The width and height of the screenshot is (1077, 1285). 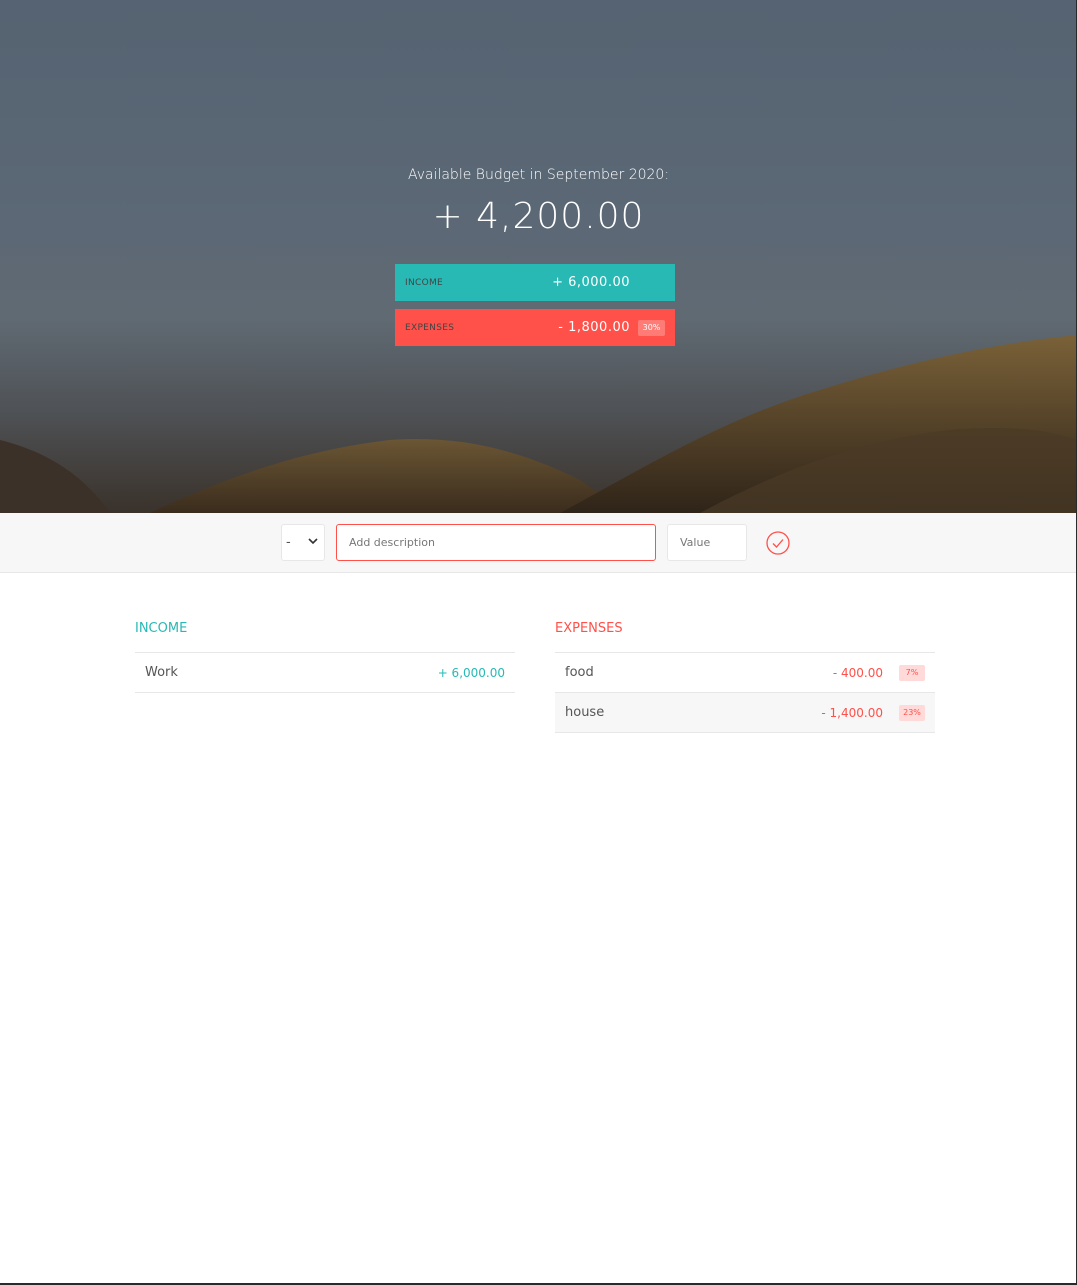 I want to click on expenses-percentage-badge: 30%, so click(x=651, y=327).